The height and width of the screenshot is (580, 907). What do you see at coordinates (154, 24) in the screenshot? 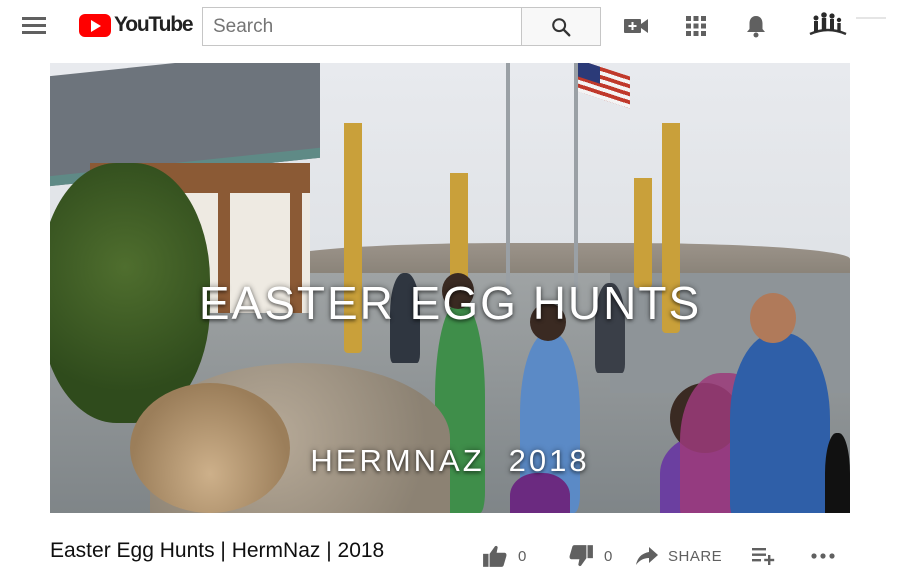
I see `logo-text: YouTube` at bounding box center [154, 24].